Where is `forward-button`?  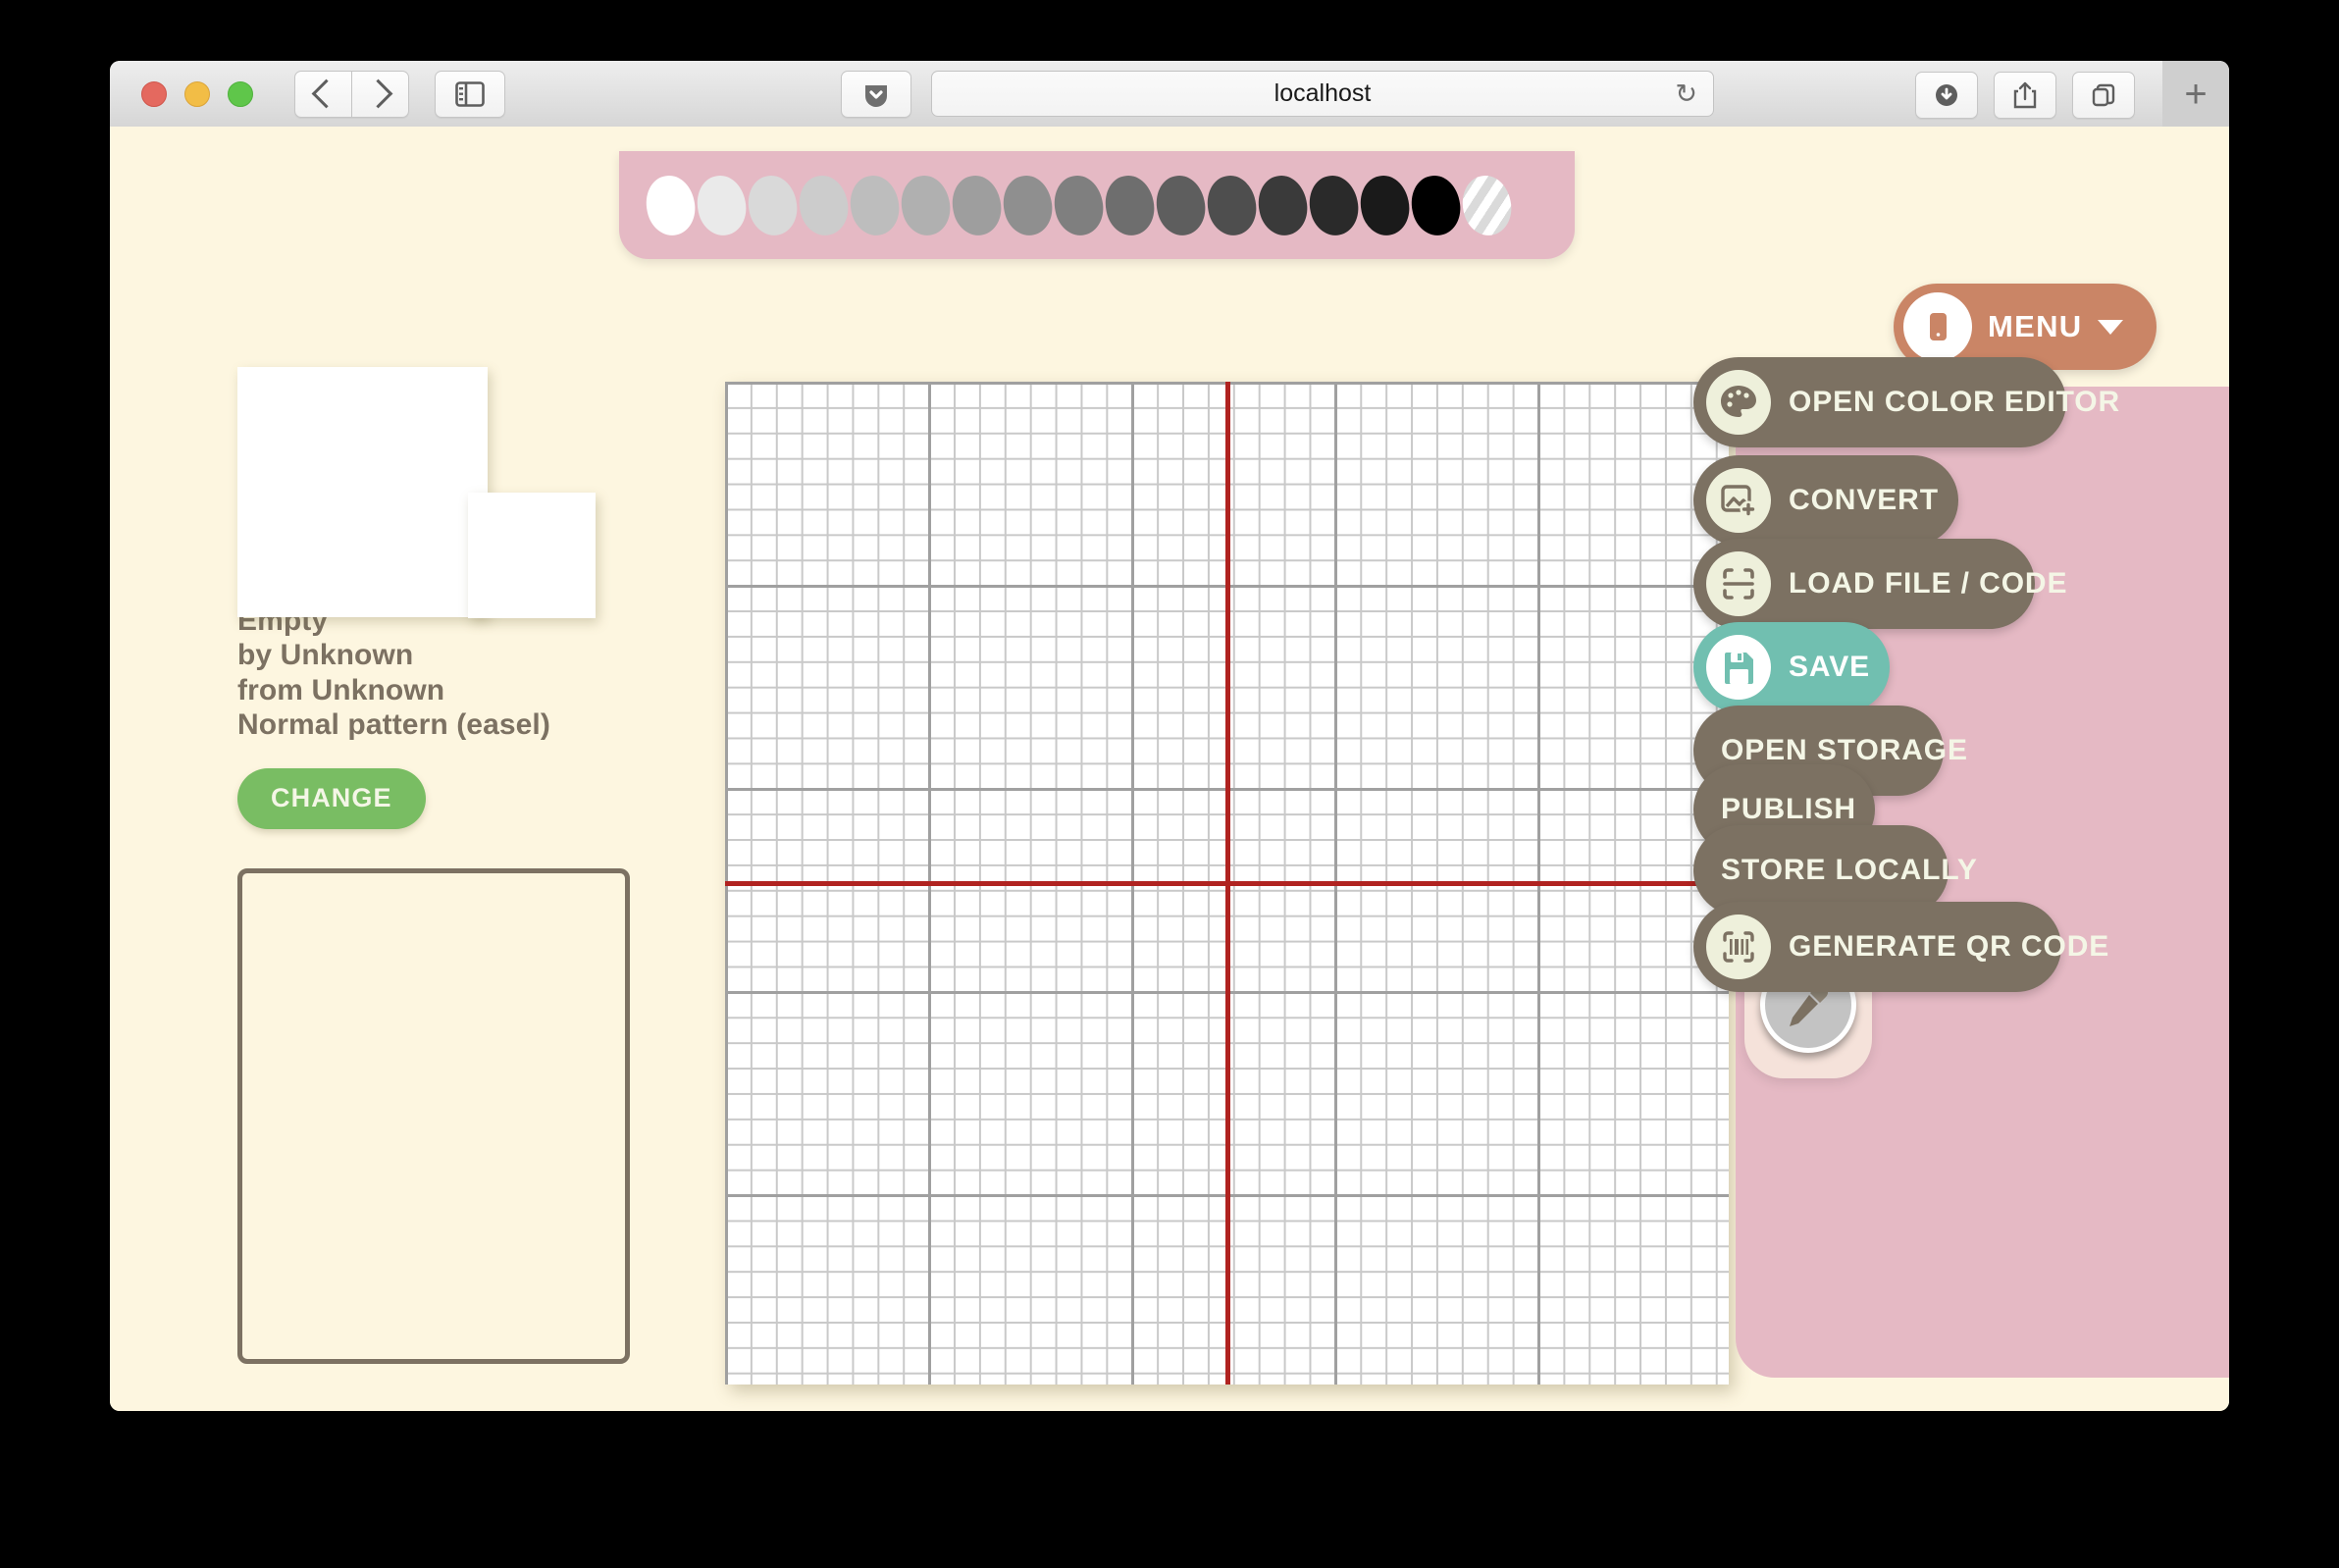 forward-button is located at coordinates (380, 94).